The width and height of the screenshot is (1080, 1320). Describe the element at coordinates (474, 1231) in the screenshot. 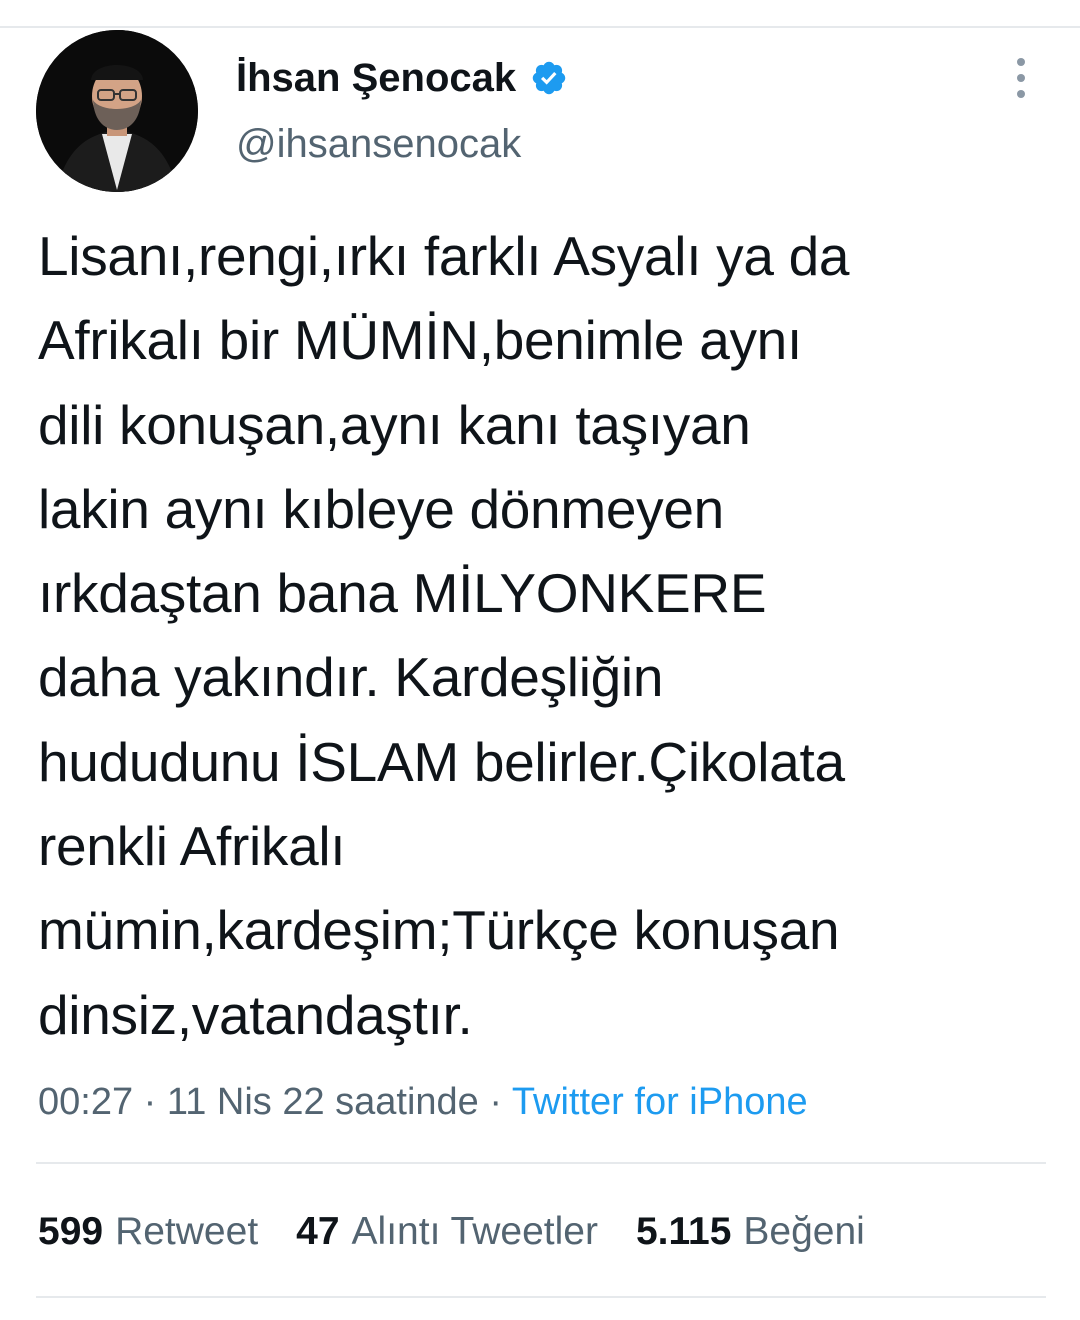

I see `quote-tweet-label: Alıntı Tweetler` at that location.